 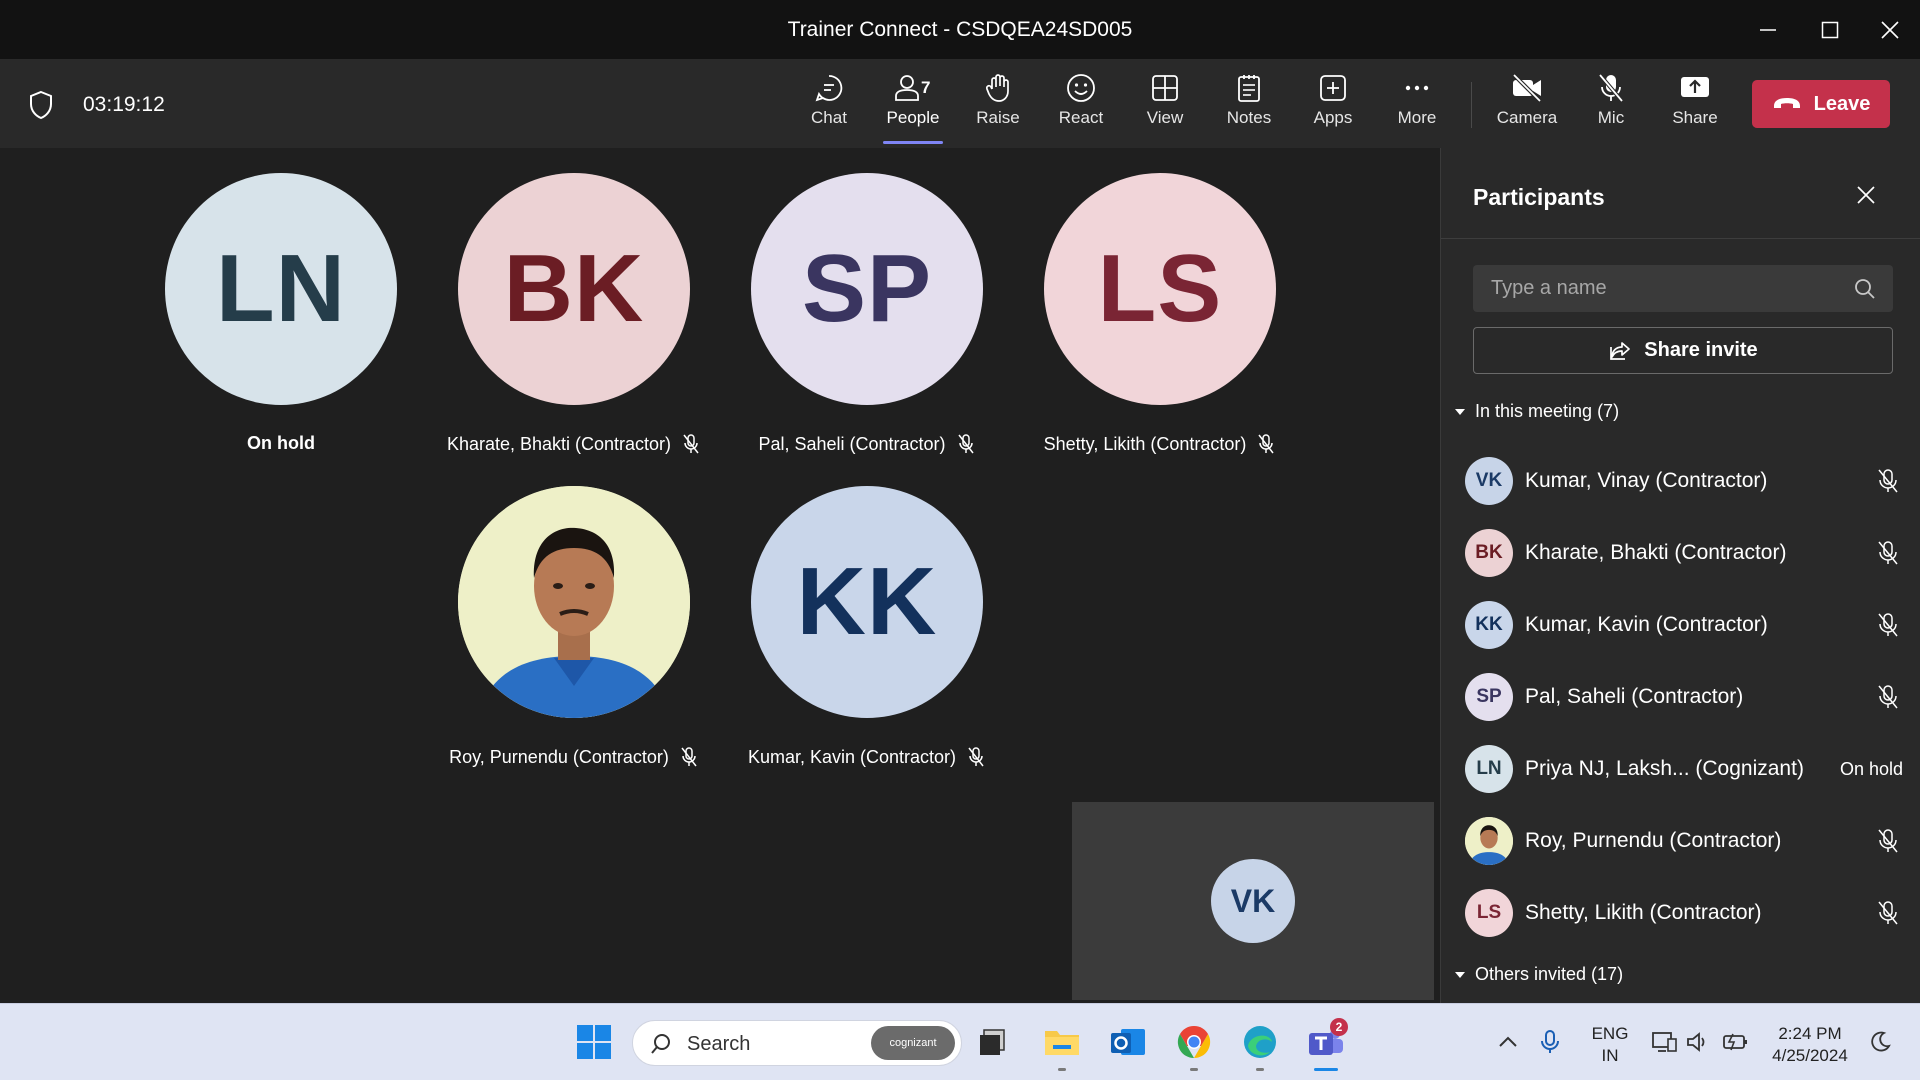 I want to click on participant-tile: SP Pal, Saheli (Contractor), so click(x=867, y=314).